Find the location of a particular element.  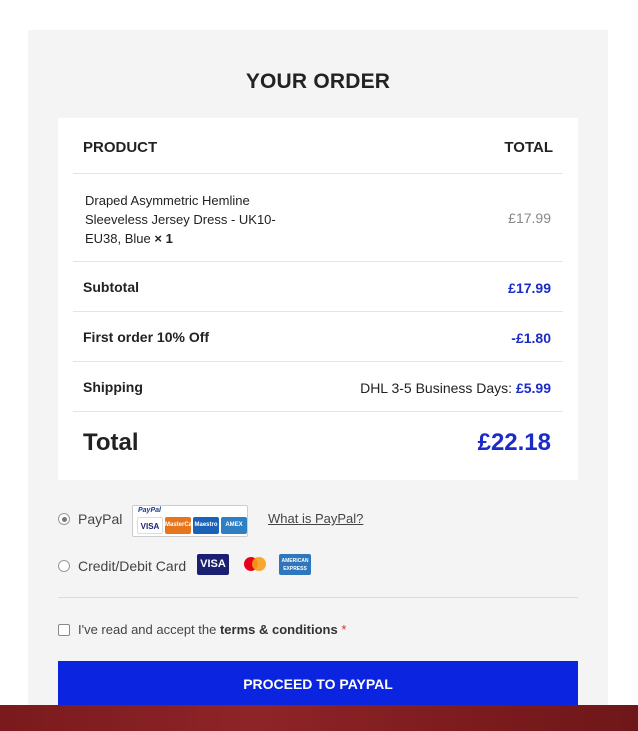

discount-label: First order 10% Off is located at coordinates (146, 337).